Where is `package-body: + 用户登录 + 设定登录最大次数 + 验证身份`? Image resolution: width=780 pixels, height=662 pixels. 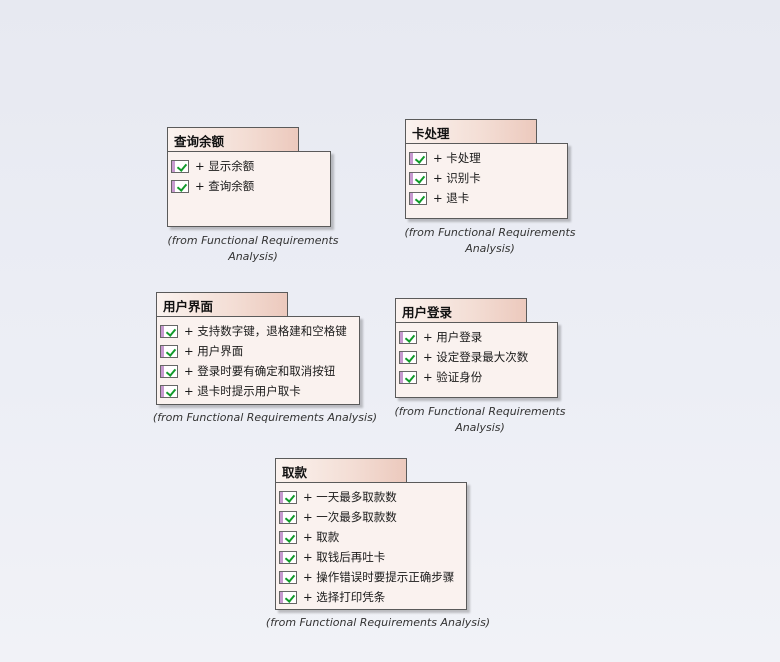
package-body: + 用户登录 + 设定登录最大次数 + 验证身份 is located at coordinates (476, 360).